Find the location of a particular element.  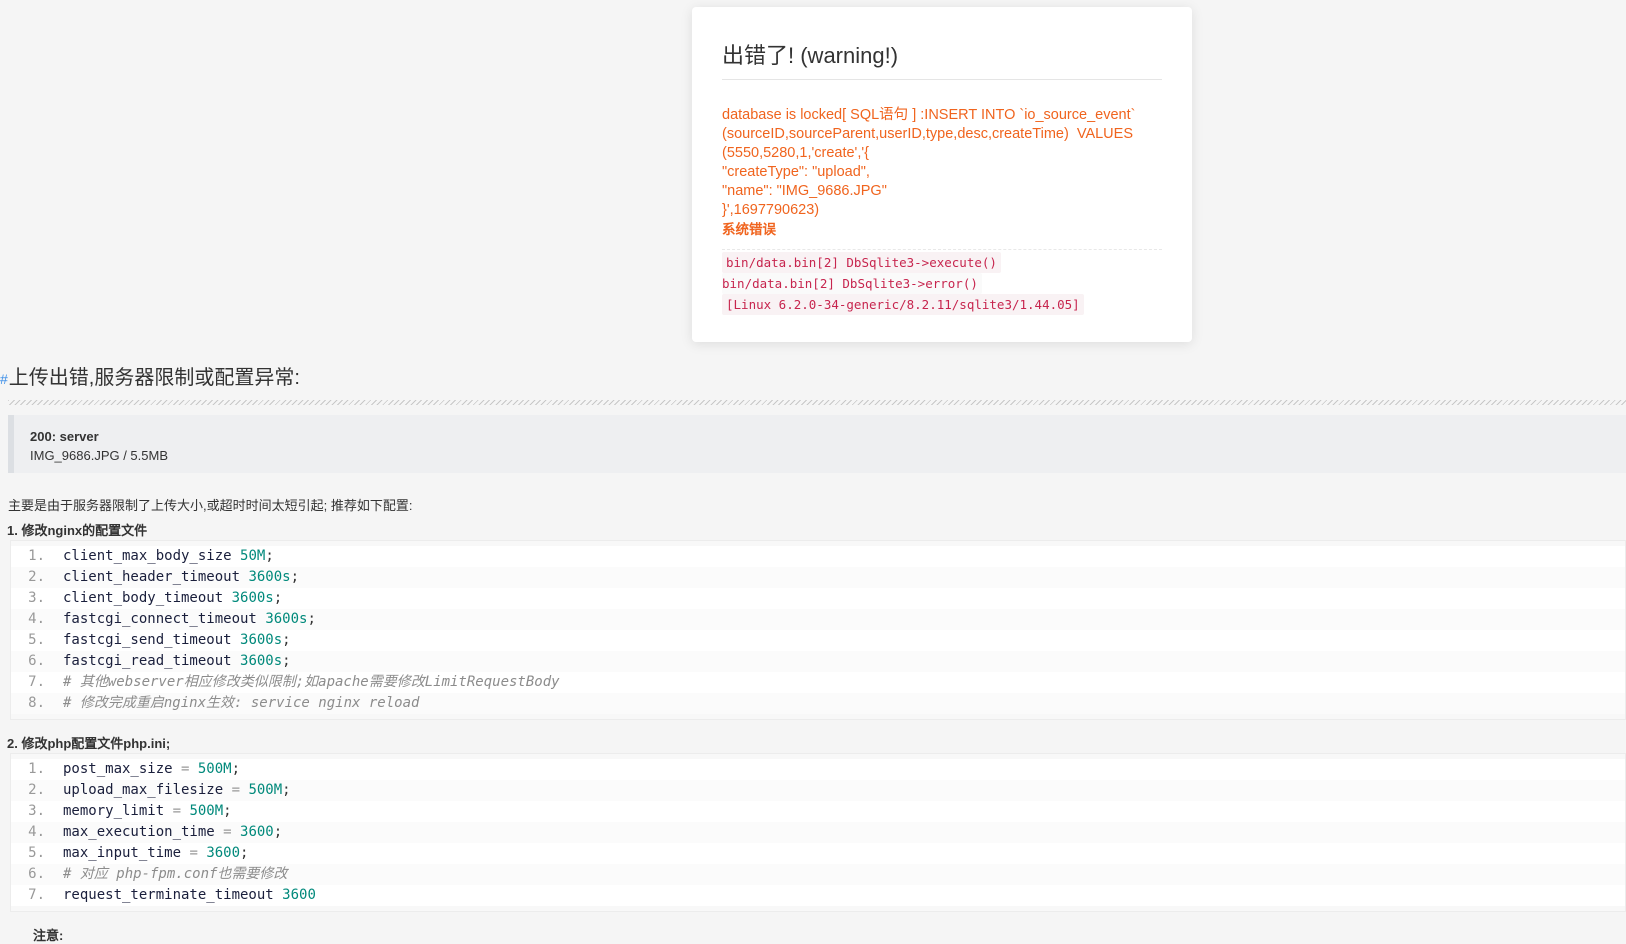

php-step-title: 2. 修改php配置文件php.ini; is located at coordinates (89, 743).